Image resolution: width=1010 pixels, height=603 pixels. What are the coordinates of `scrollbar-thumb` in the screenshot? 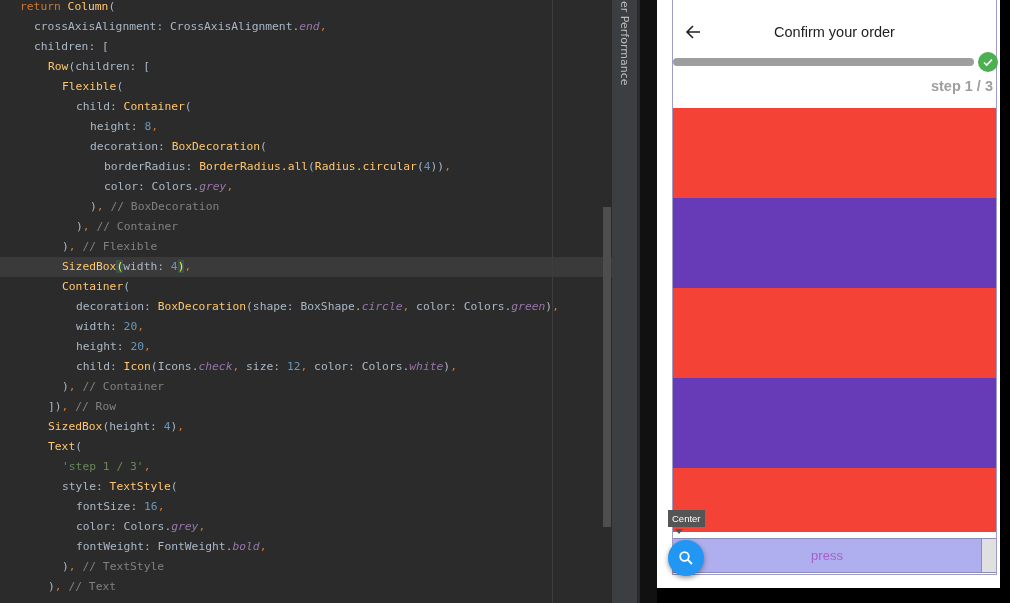 It's located at (607, 367).